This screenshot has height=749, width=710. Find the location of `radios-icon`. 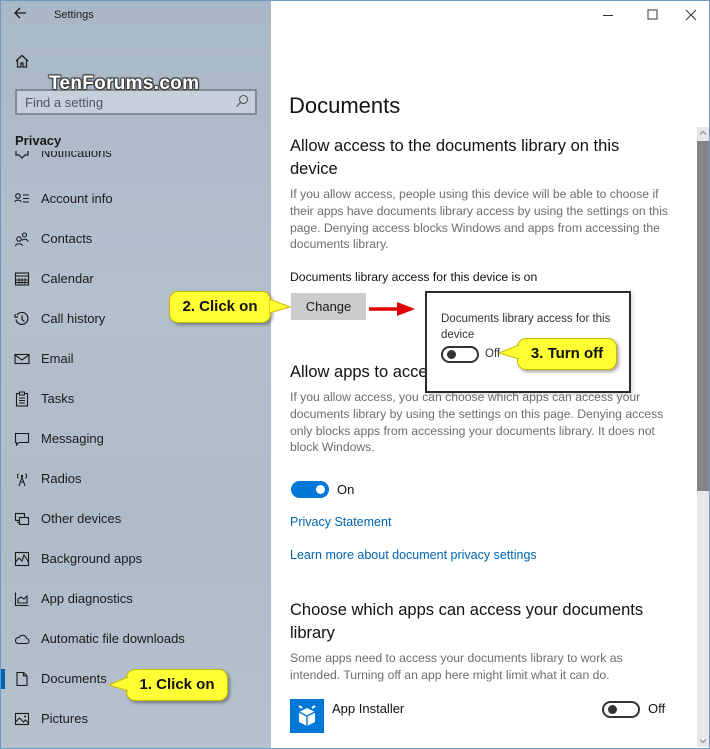

radios-icon is located at coordinates (22, 480).